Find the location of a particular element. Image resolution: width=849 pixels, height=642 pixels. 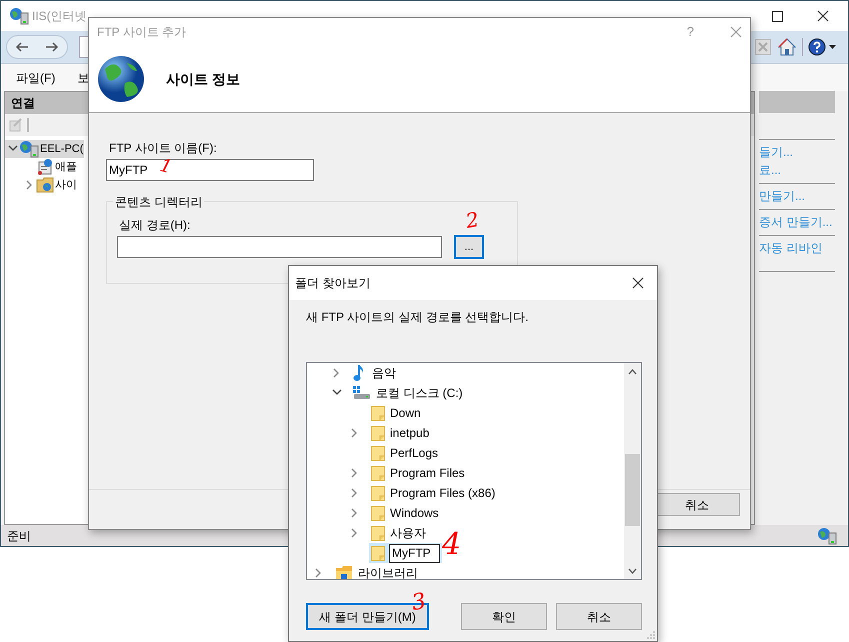

dialog-button: 취소 is located at coordinates (599, 616).